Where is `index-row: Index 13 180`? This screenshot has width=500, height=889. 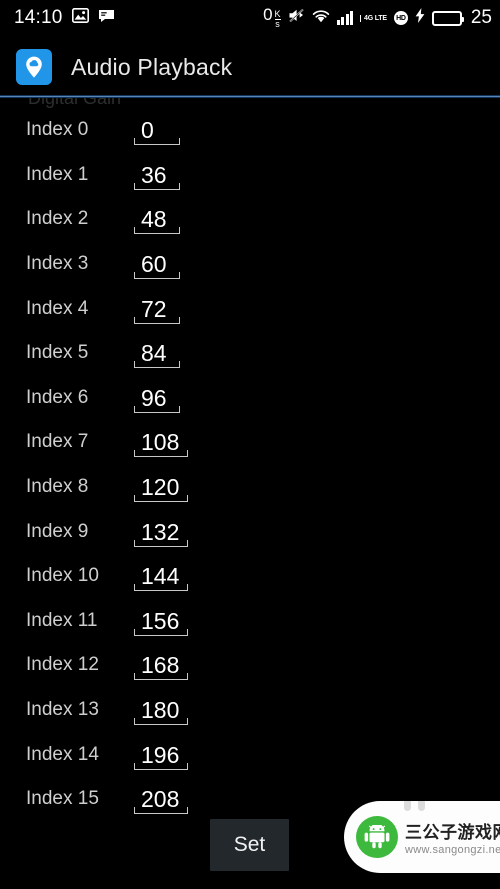
index-row: Index 13 180 is located at coordinates (250, 710).